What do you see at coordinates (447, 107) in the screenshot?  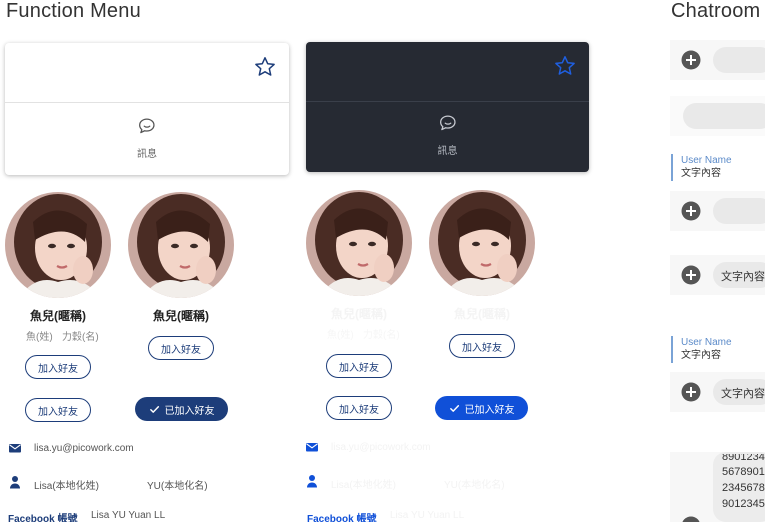 I see `function-card-dark: 訊息` at bounding box center [447, 107].